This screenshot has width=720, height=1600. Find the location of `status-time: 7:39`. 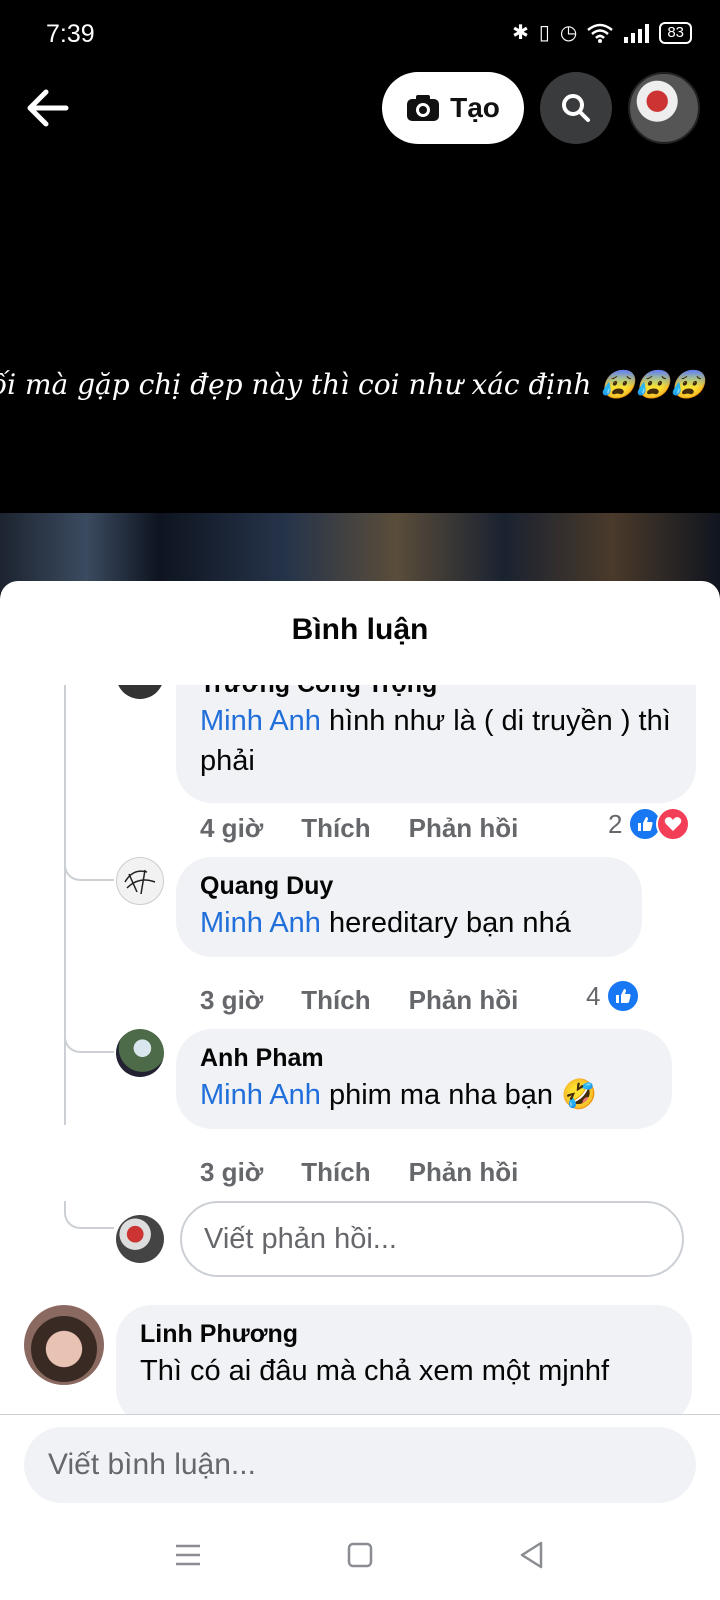

status-time: 7:39 is located at coordinates (70, 34).